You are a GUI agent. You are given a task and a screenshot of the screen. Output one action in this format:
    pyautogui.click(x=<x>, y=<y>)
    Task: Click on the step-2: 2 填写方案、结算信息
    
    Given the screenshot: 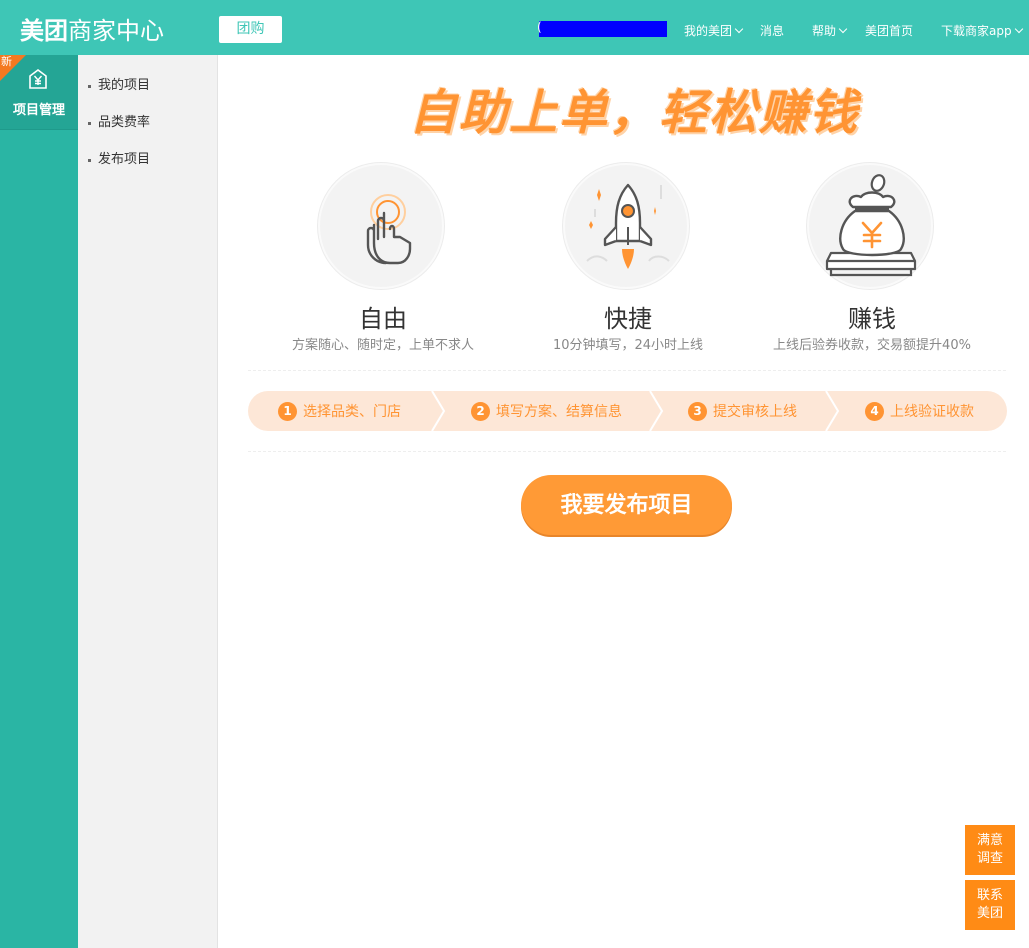 What is the action you would take?
    pyautogui.click(x=546, y=411)
    